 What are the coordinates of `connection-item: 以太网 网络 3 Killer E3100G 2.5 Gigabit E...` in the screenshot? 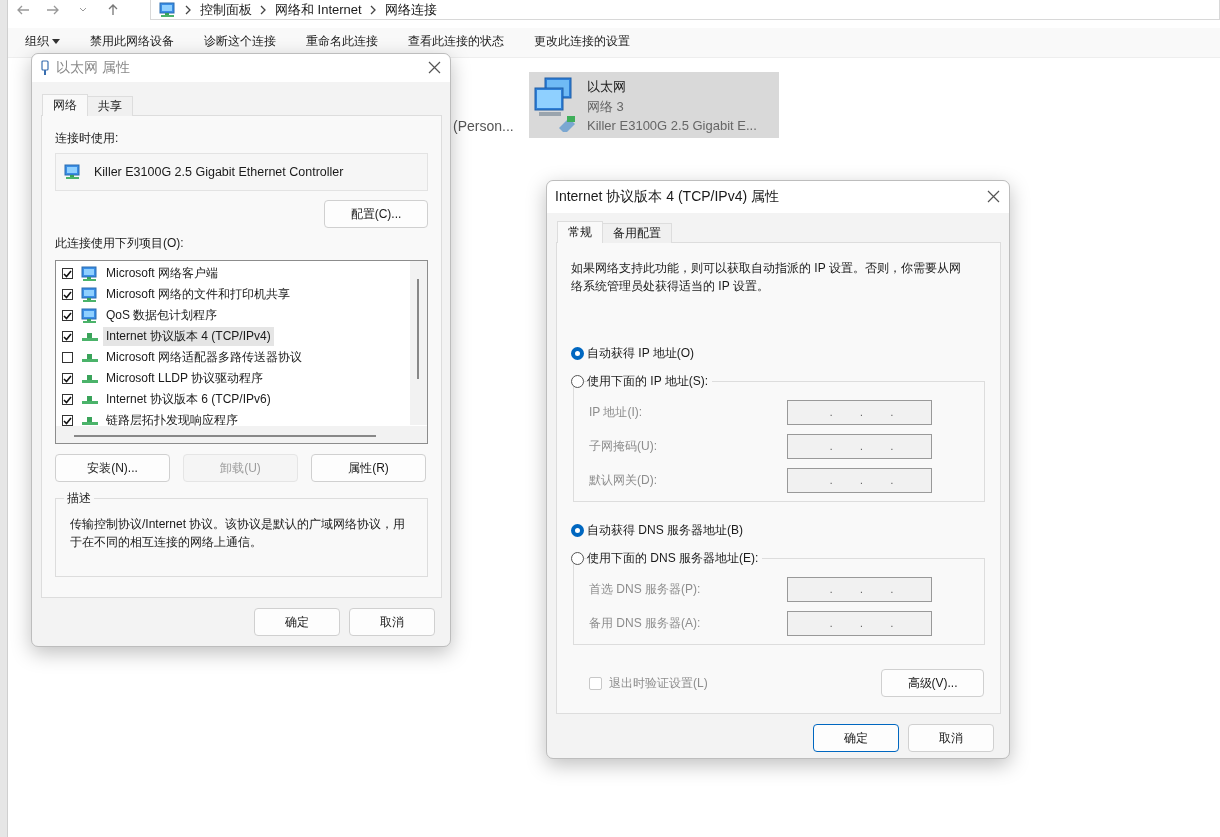 It's located at (654, 105).